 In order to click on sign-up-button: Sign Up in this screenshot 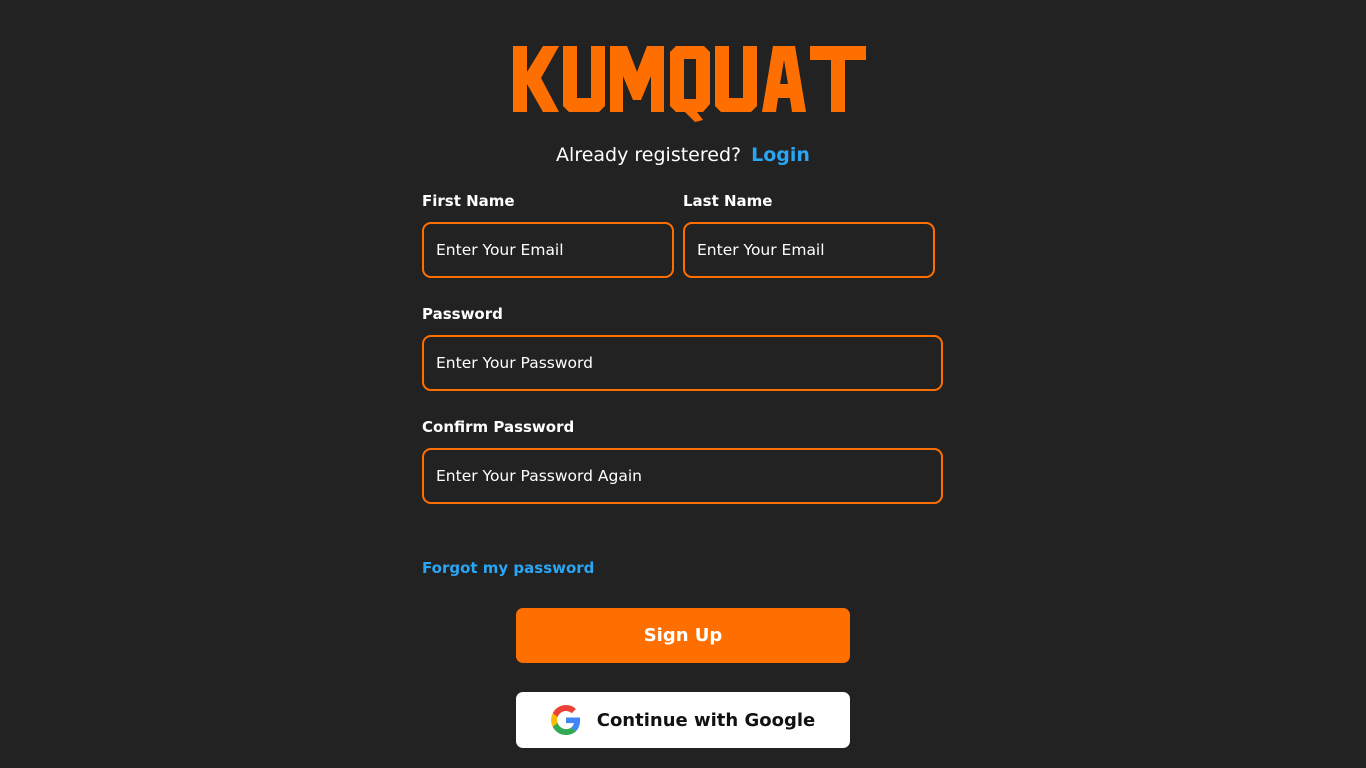, I will do `click(683, 635)`.